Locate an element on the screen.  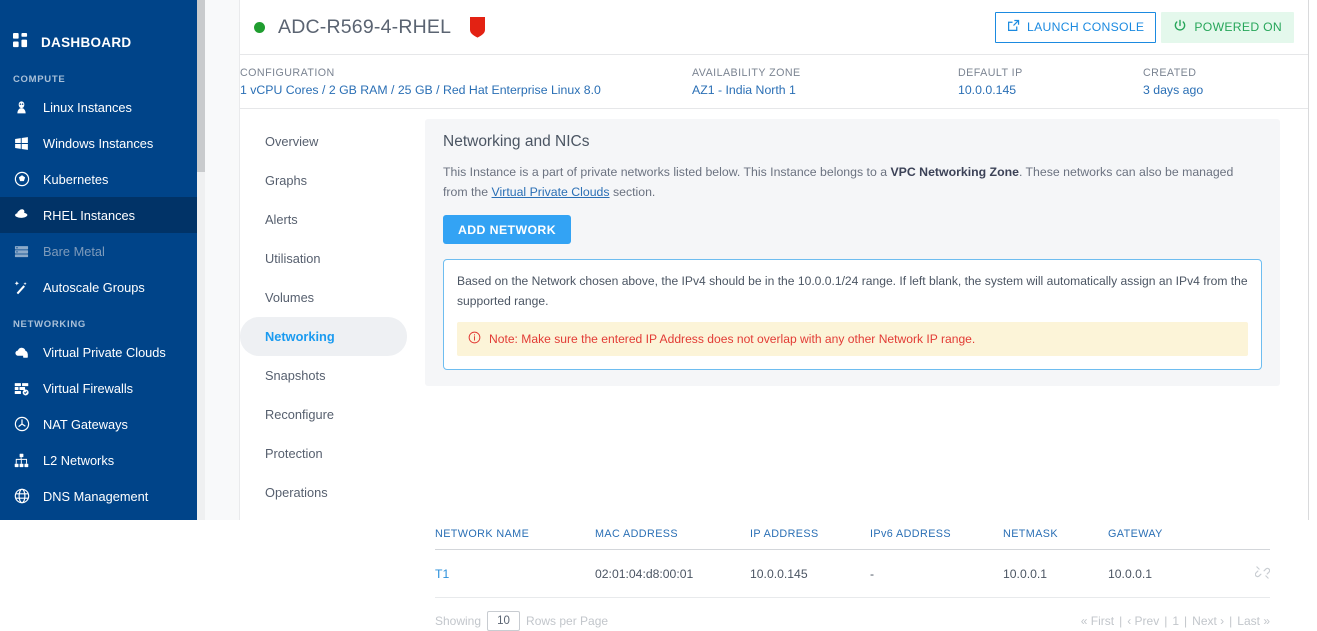
tab-alerts: Alerts is located at coordinates (323, 219).